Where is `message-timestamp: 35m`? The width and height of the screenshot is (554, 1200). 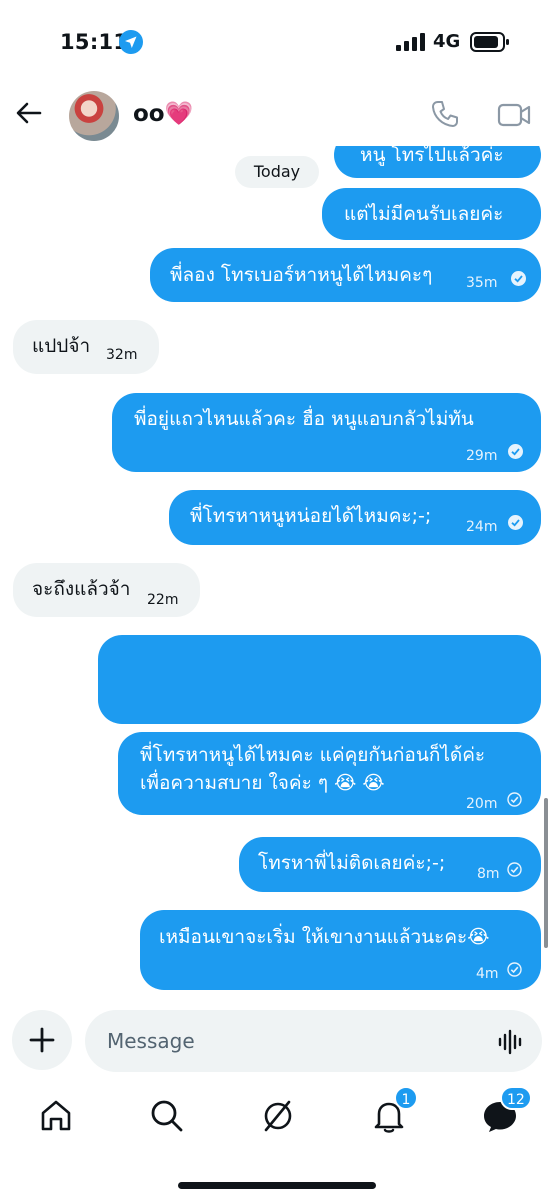
message-timestamp: 35m is located at coordinates (482, 283).